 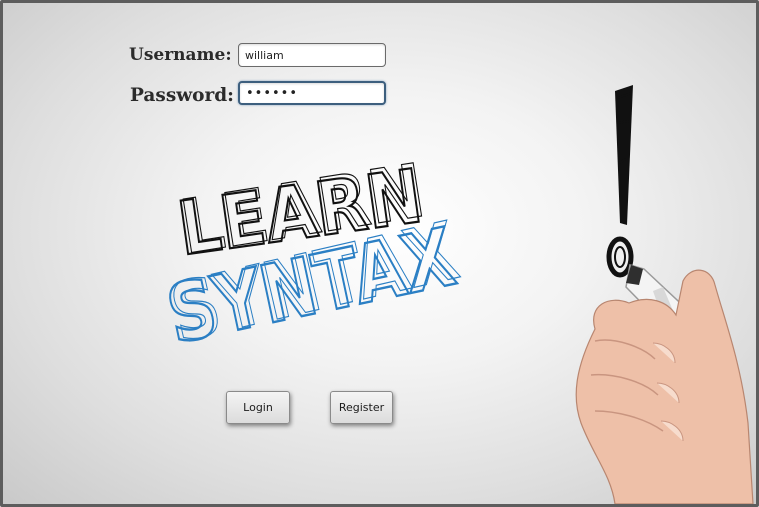 What do you see at coordinates (312, 93) in the screenshot?
I see `password-input` at bounding box center [312, 93].